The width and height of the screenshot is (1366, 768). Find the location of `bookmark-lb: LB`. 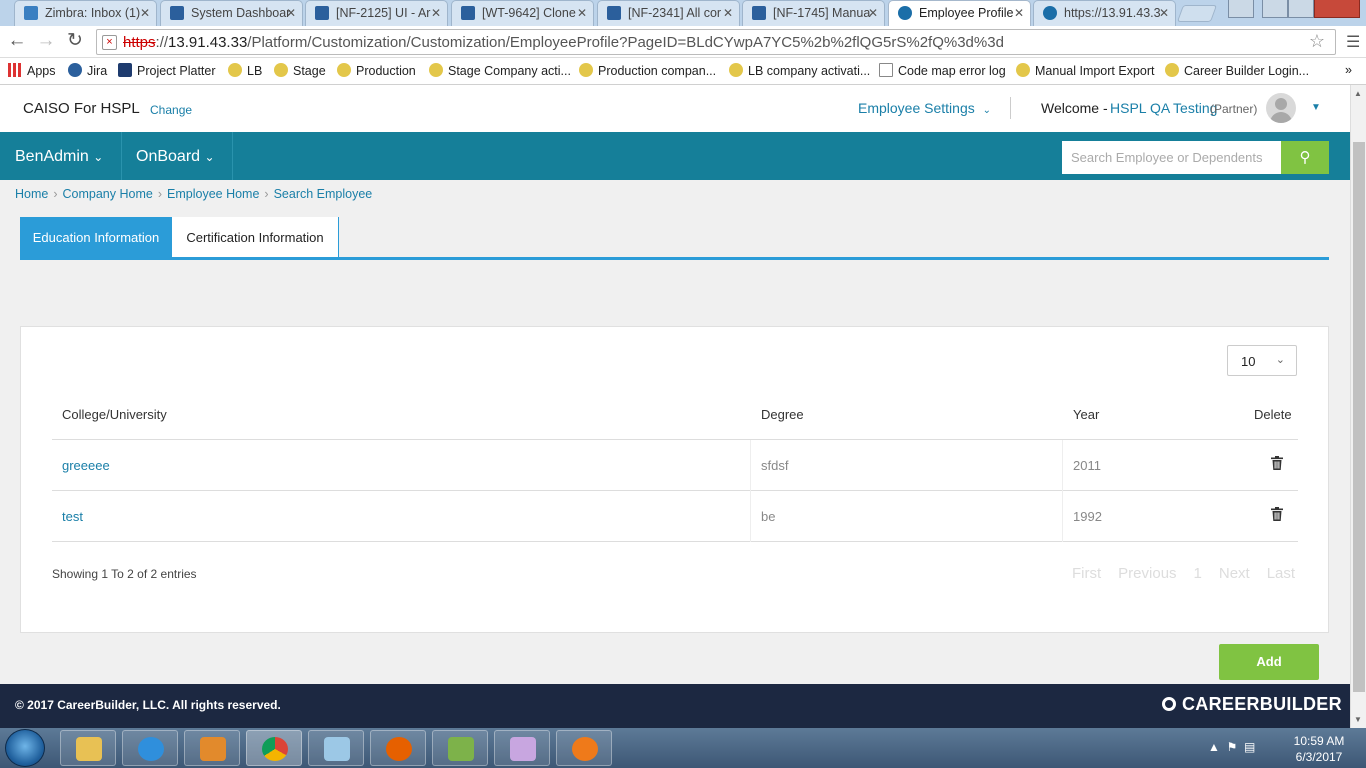

bookmark-lb: LB is located at coordinates (245, 70).